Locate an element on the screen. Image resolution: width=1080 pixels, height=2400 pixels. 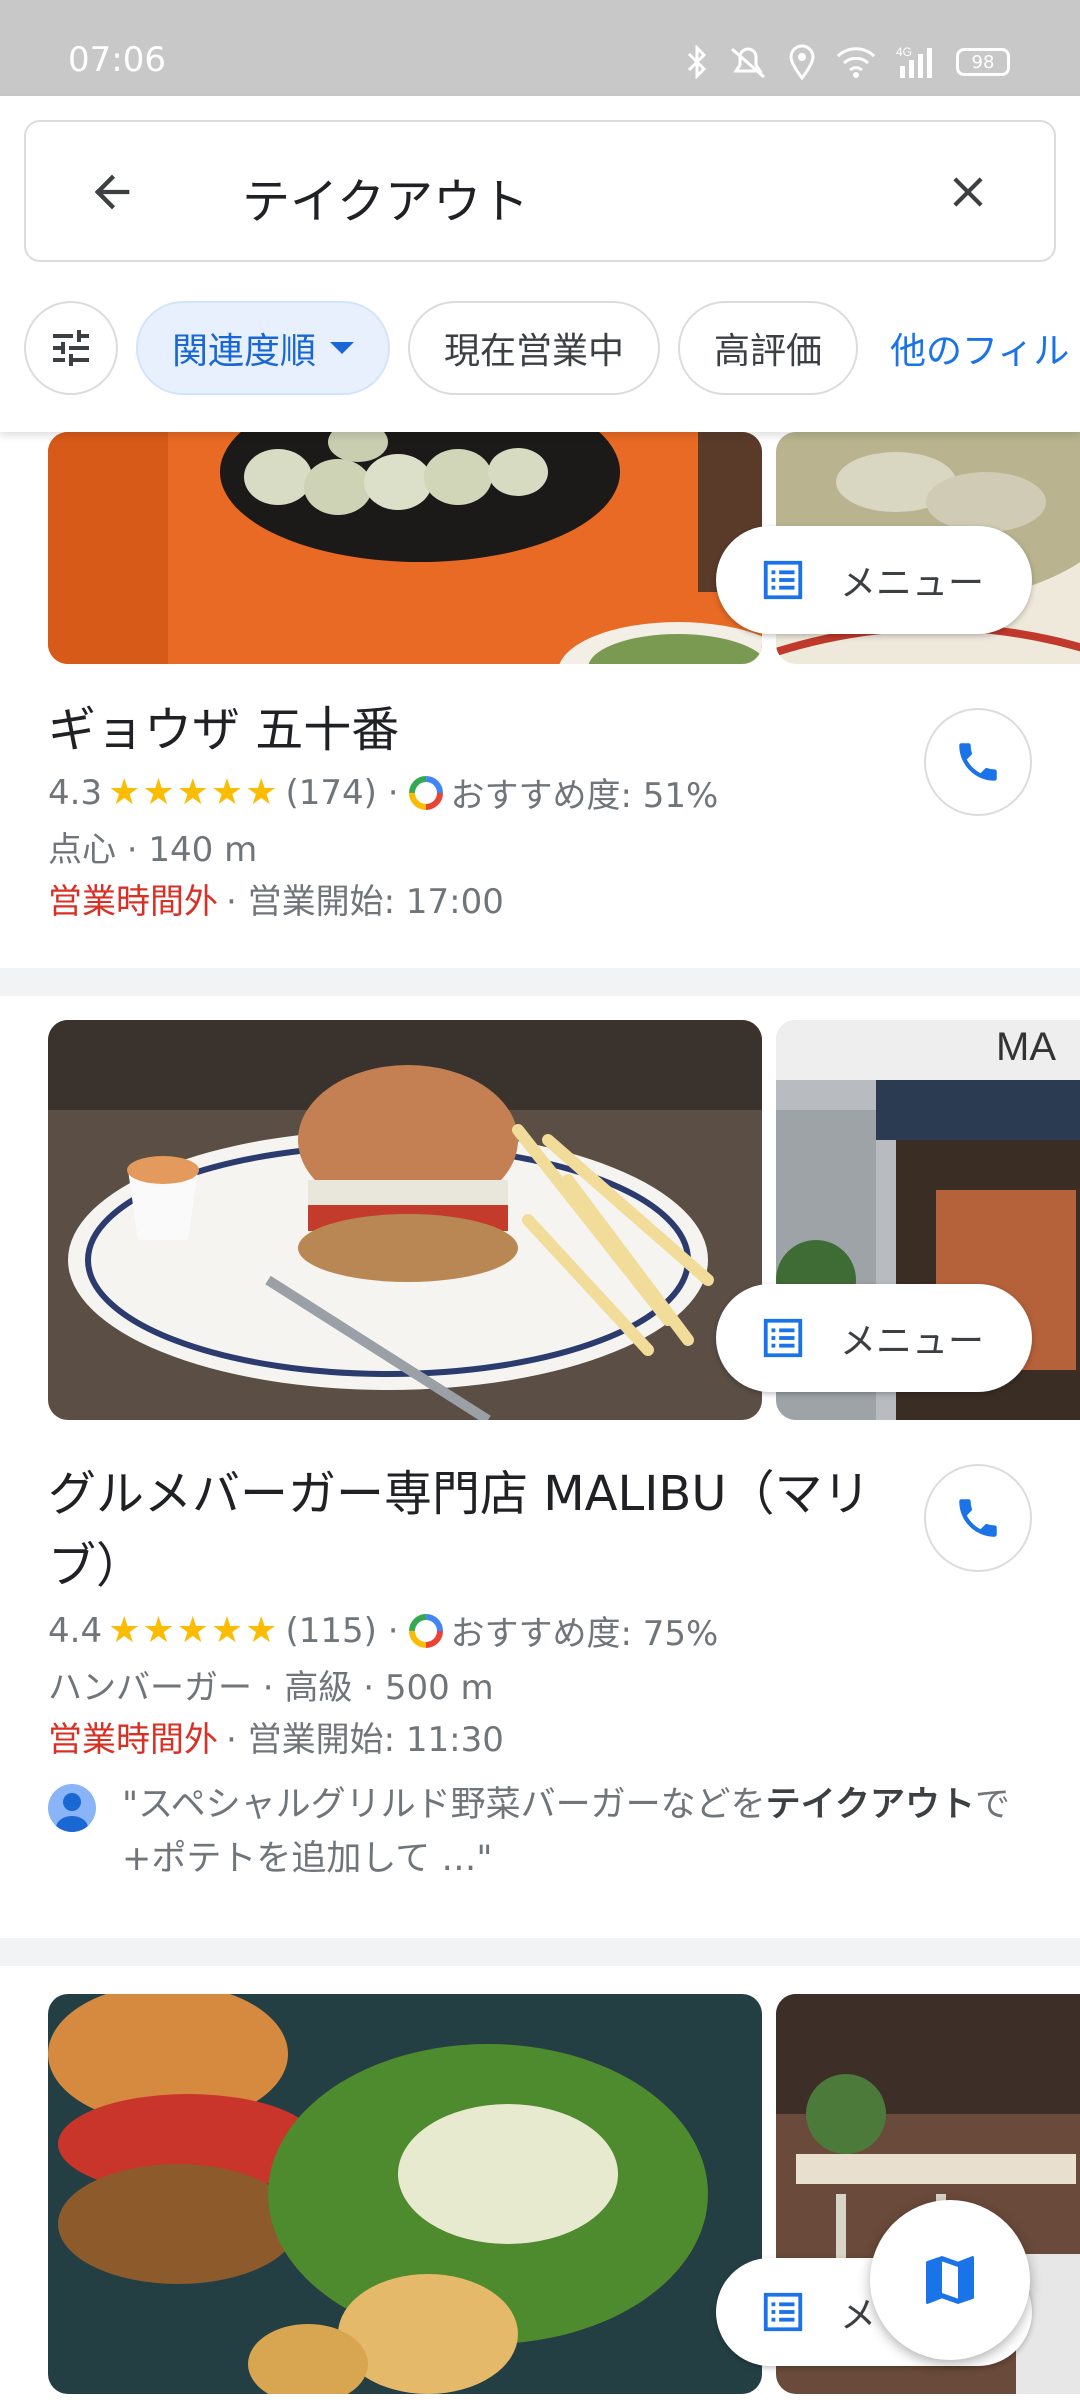
place-name: グルメバーガー専門店 MALIBU（マリブ） is located at coordinates (468, 1530).